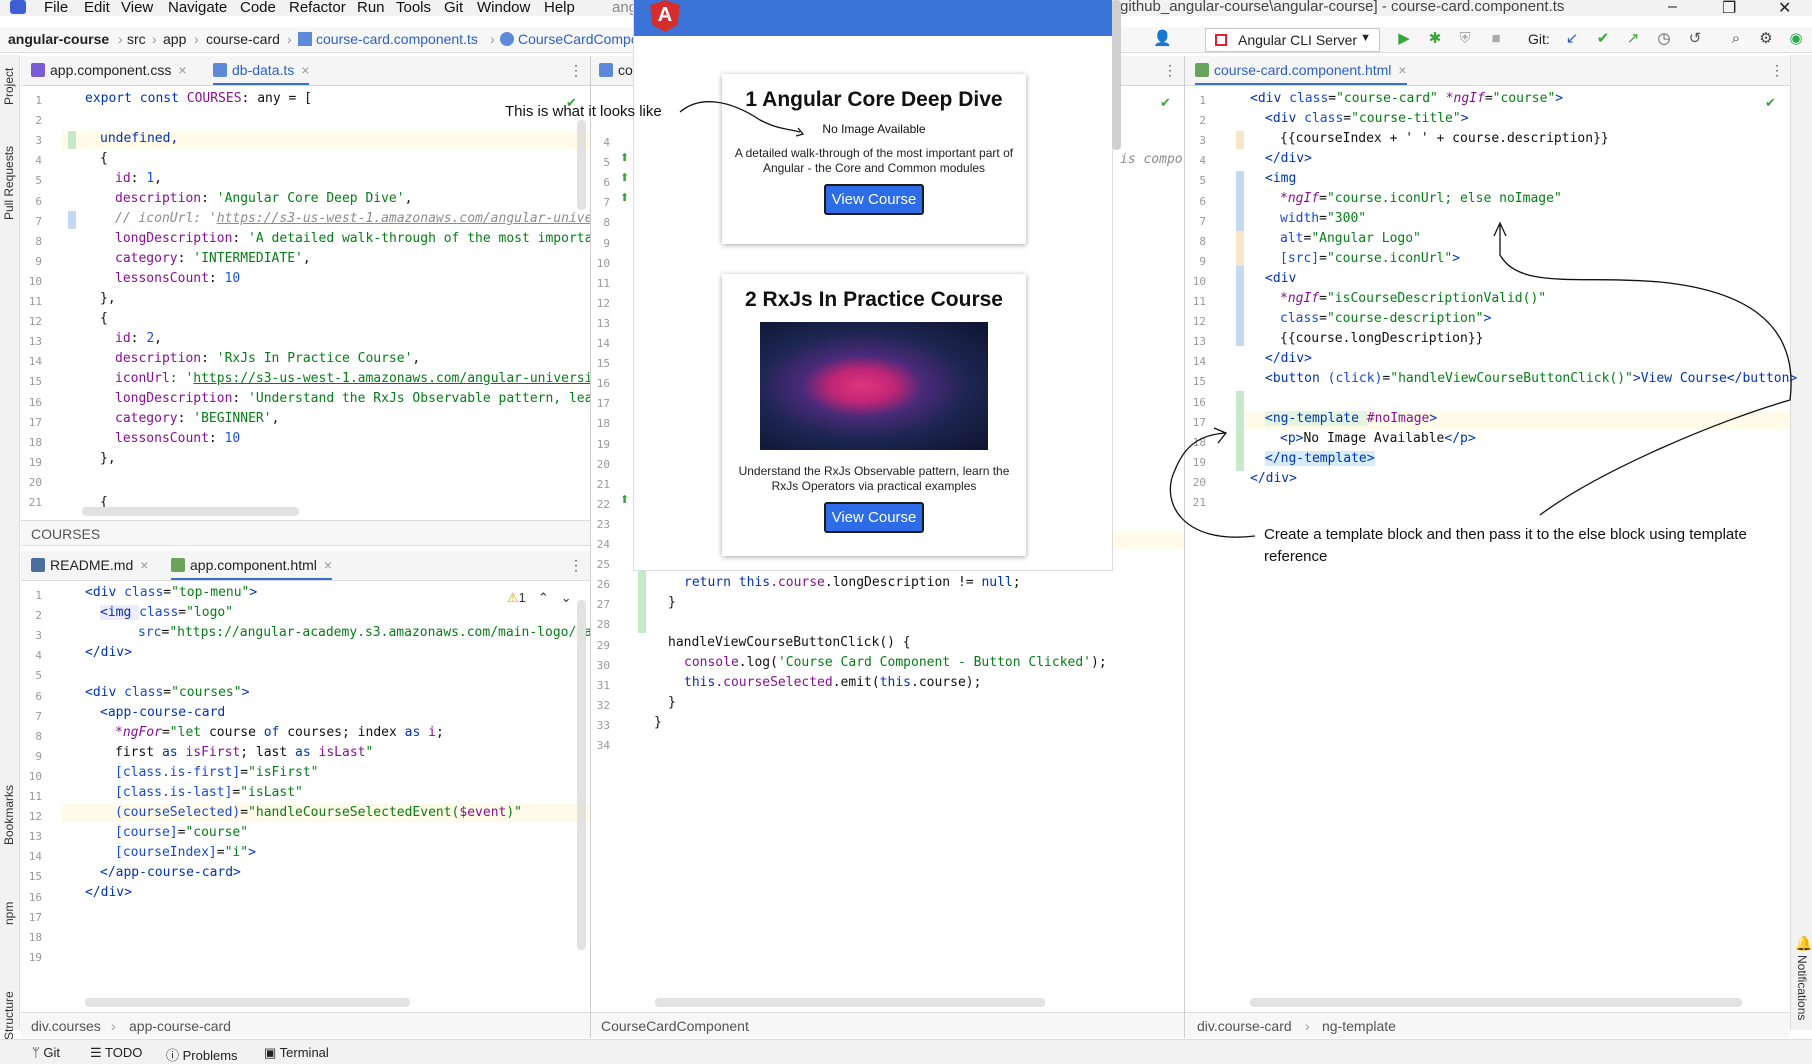 The width and height of the screenshot is (1812, 1064). Describe the element at coordinates (1766, 39) in the screenshot. I see `settings-gear-icon: ⚙` at that location.